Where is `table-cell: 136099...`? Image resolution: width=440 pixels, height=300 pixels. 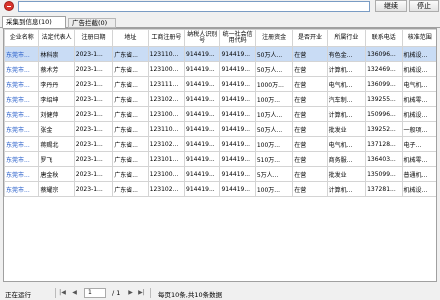 table-cell: 136099... is located at coordinates (384, 84).